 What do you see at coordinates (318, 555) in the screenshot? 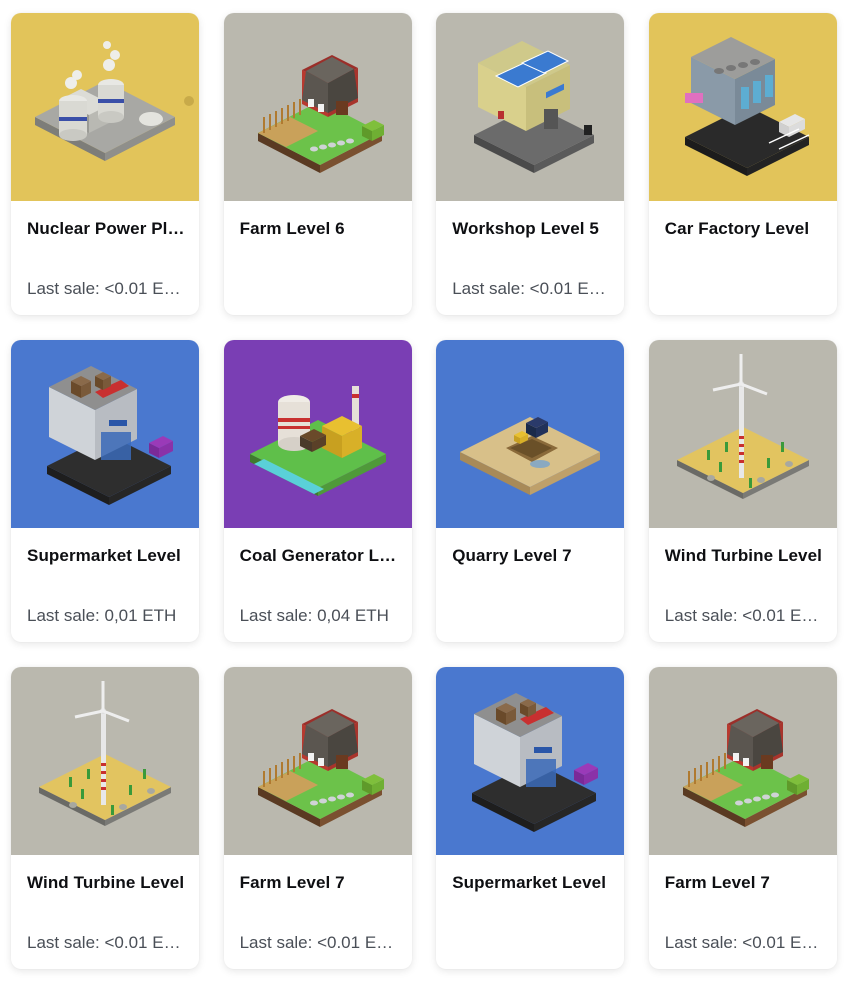
I see `card-title: Coal Generator Level` at bounding box center [318, 555].